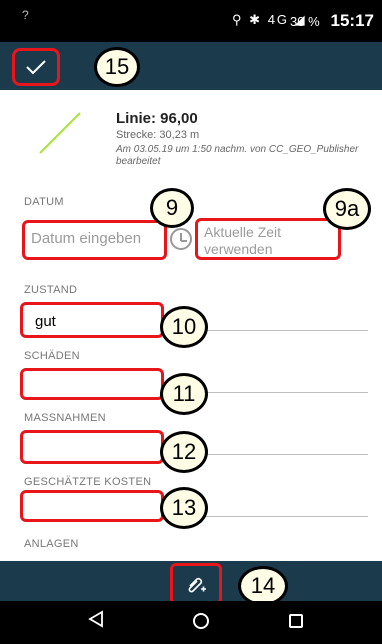 The image size is (382, 644). I want to click on location-icon: ⚲, so click(238, 19).